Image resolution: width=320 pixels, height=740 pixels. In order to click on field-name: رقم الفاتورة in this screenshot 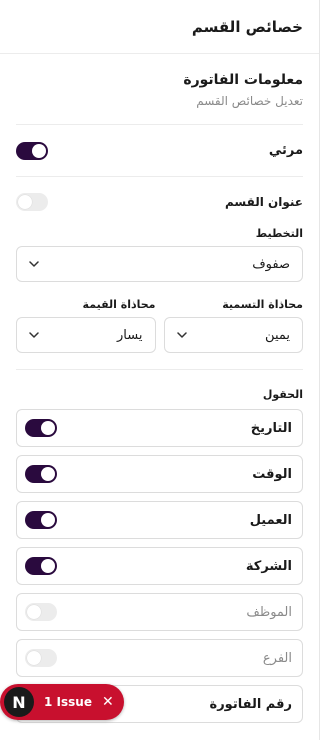, I will do `click(250, 704)`.